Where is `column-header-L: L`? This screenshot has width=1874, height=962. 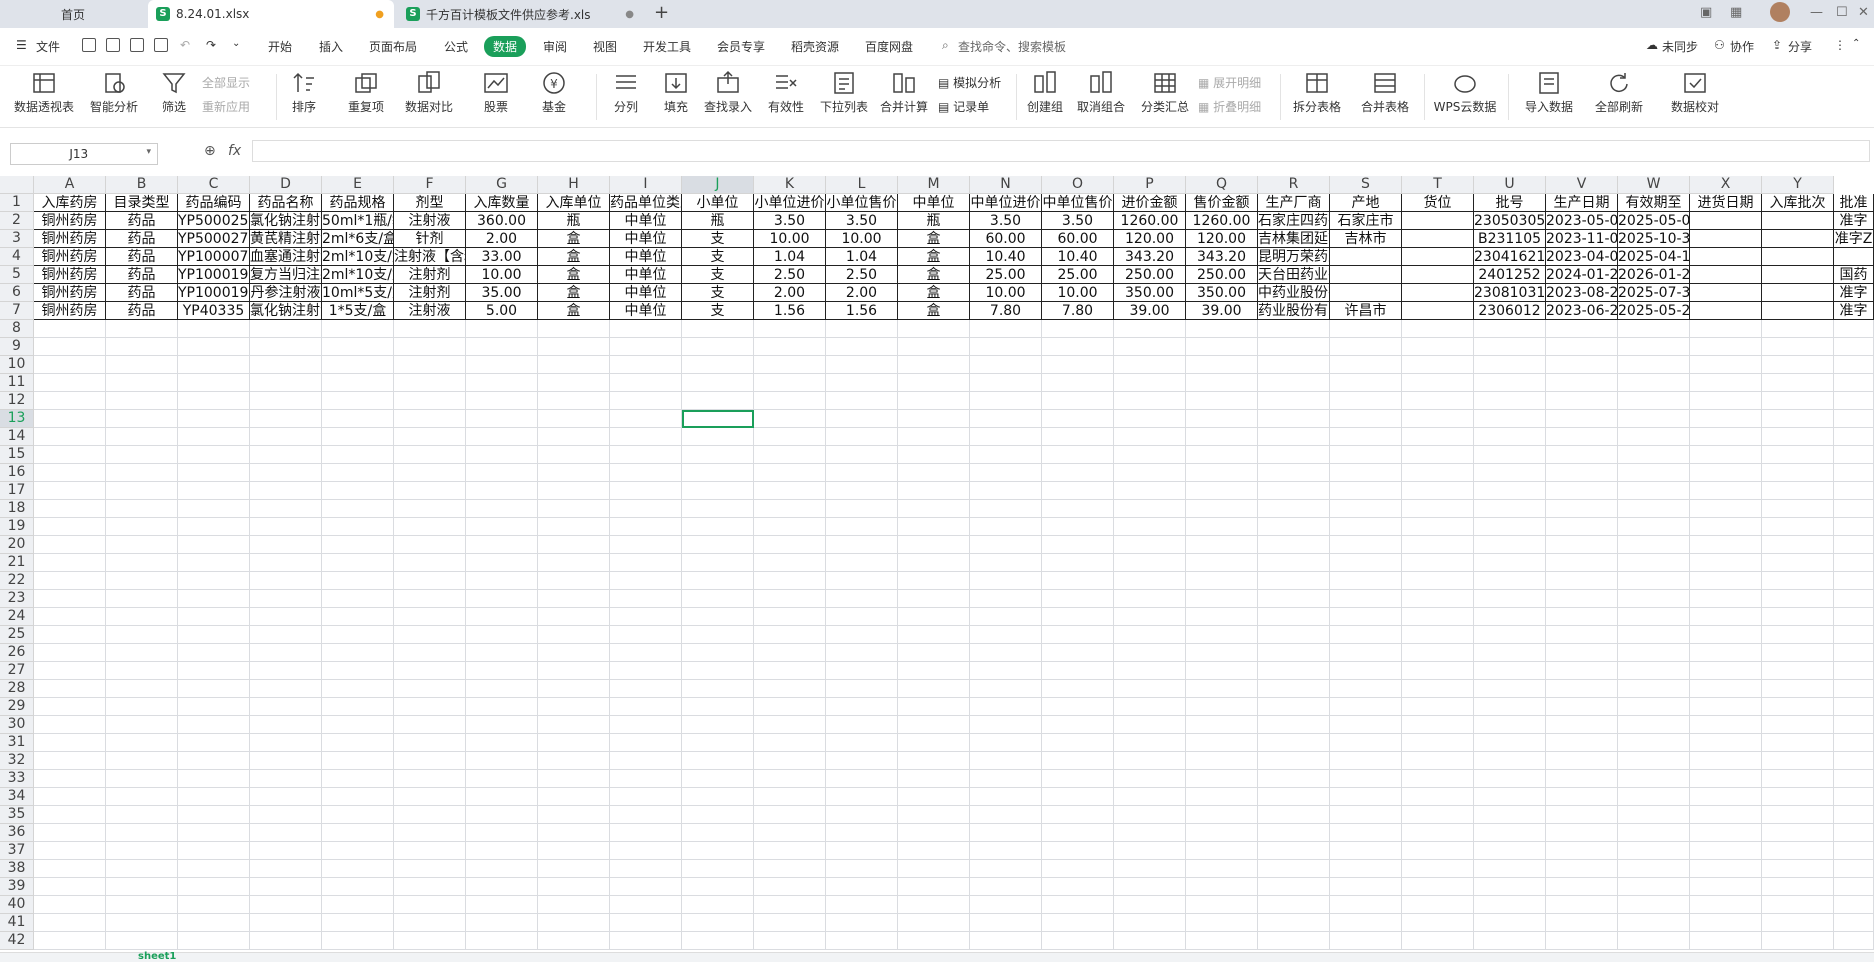 column-header-L: L is located at coordinates (862, 185).